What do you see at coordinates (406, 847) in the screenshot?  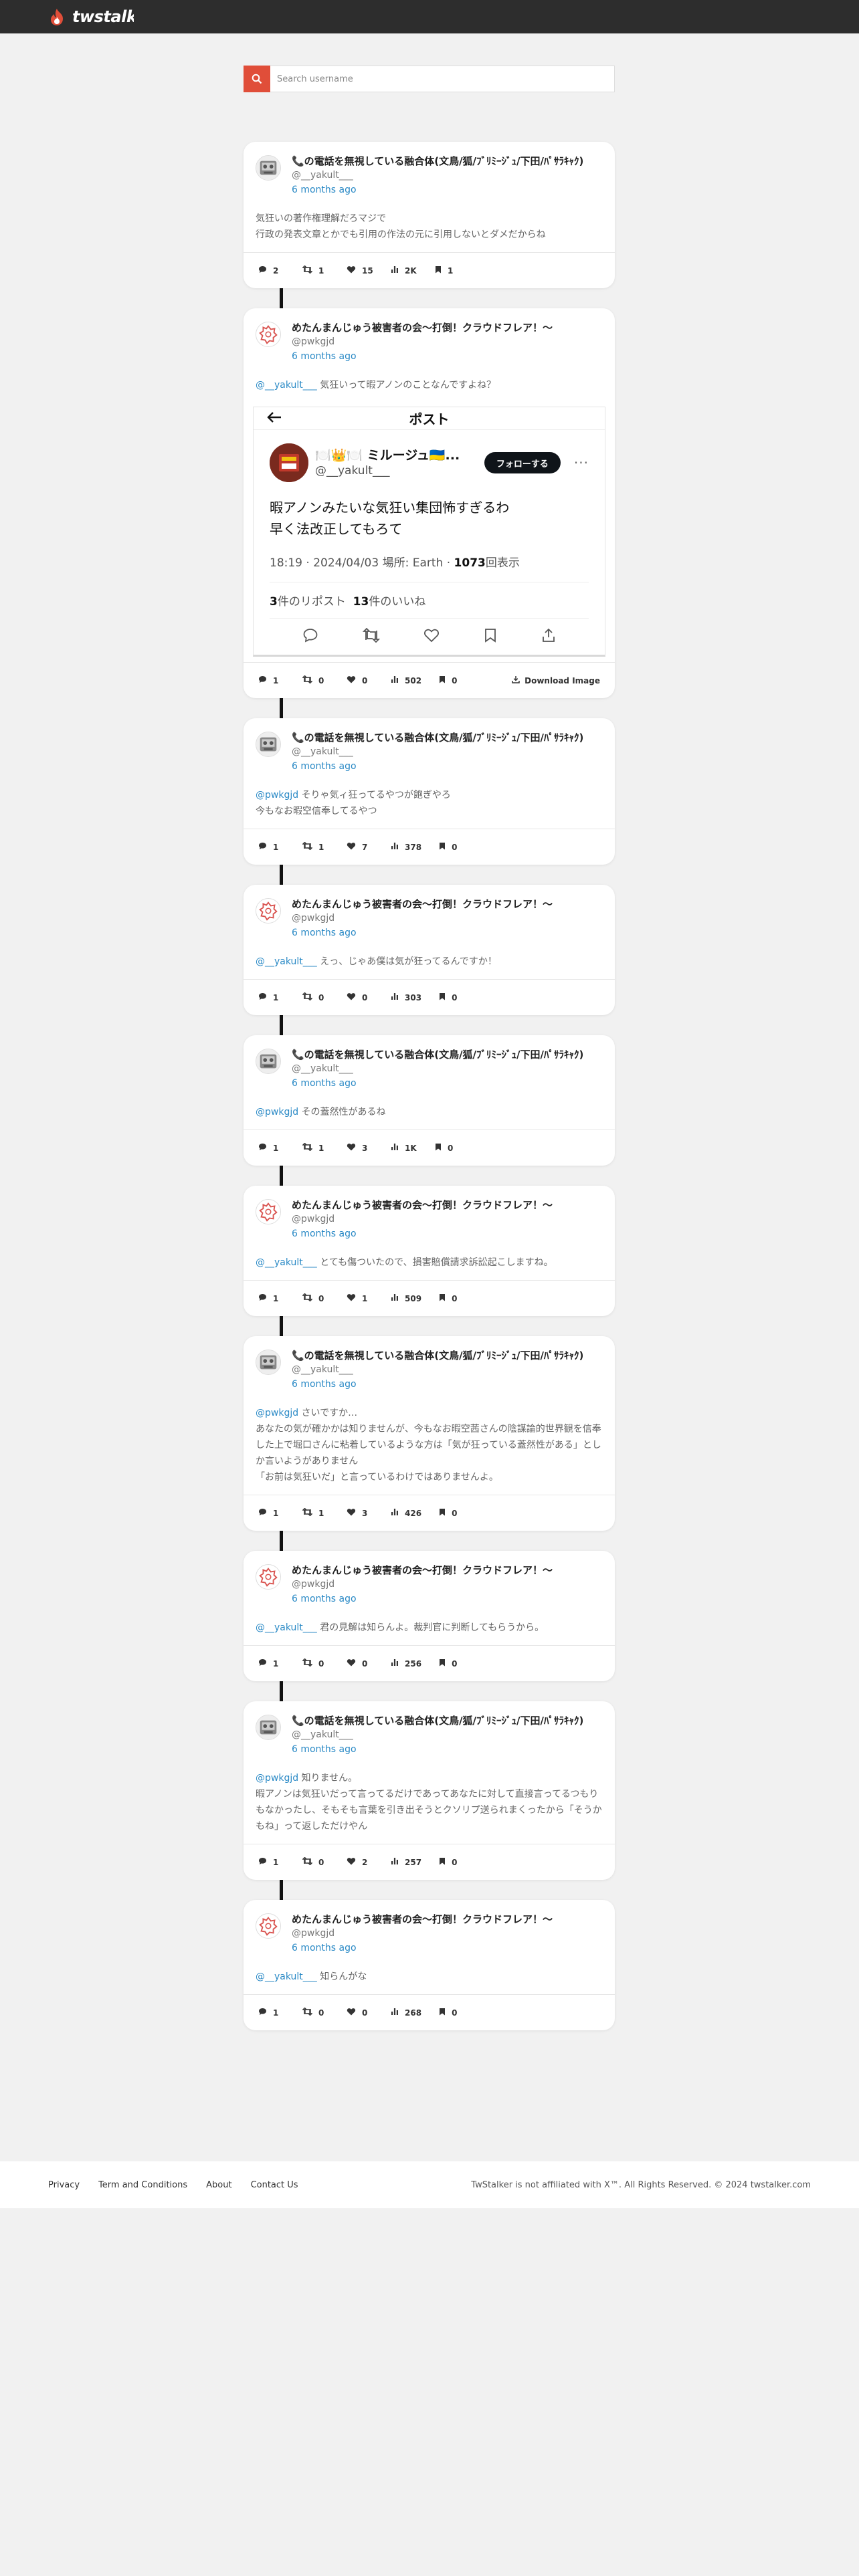 I see `view-count: 378` at bounding box center [406, 847].